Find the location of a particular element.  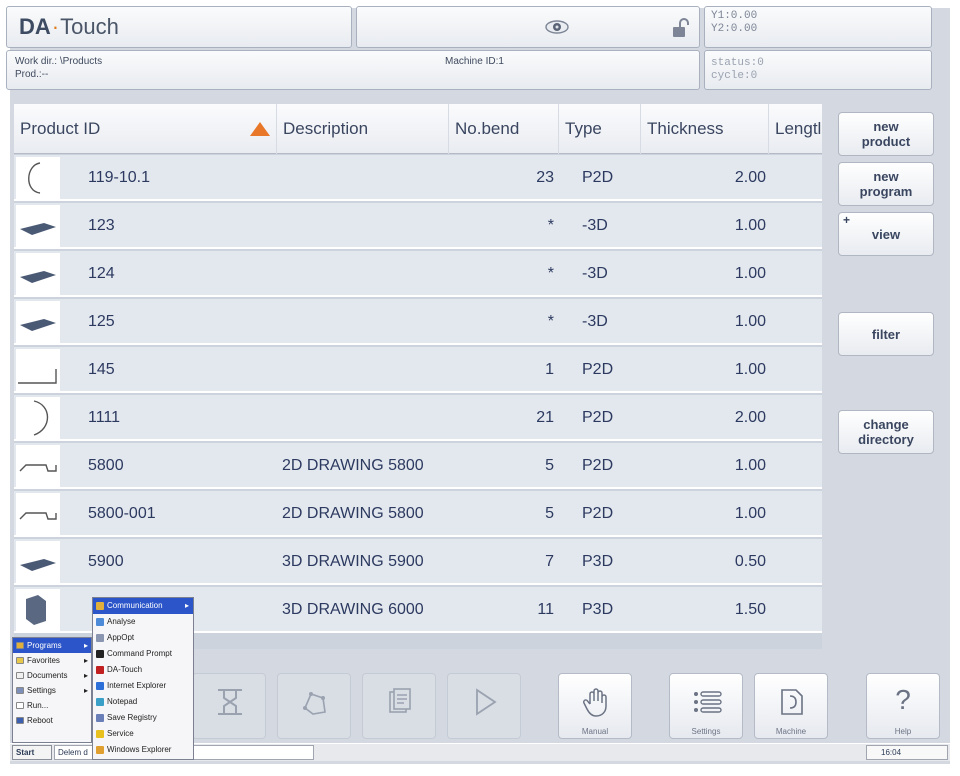

filter-label: filter is located at coordinates (886, 334).